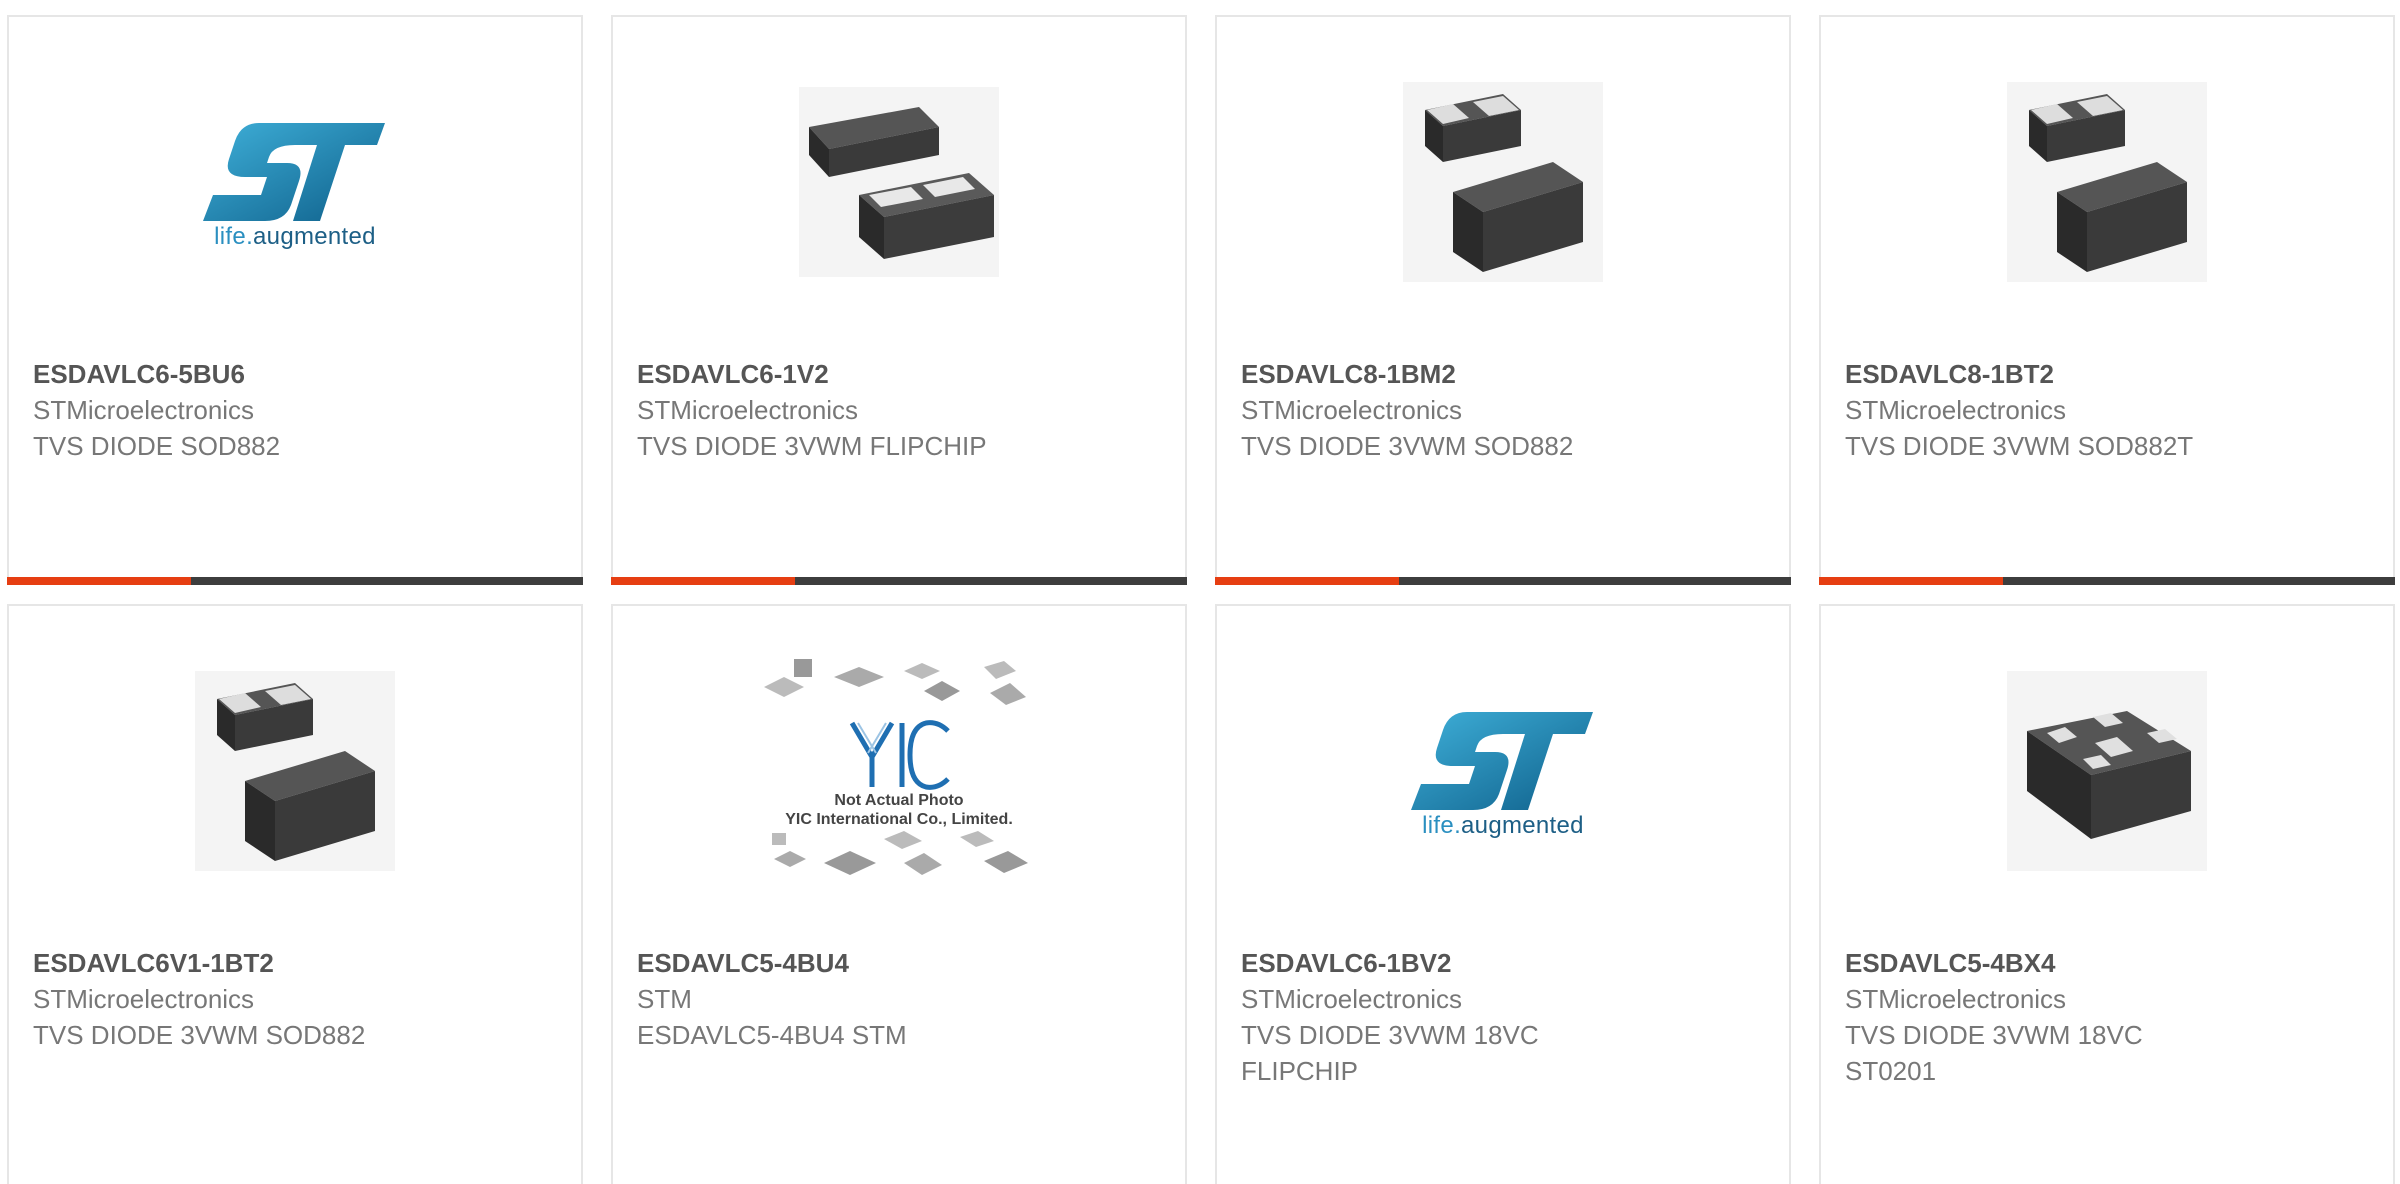 The image size is (2400, 1184). What do you see at coordinates (297, 374) in the screenshot?
I see `part-number: ESDAVLC6-5BU6` at bounding box center [297, 374].